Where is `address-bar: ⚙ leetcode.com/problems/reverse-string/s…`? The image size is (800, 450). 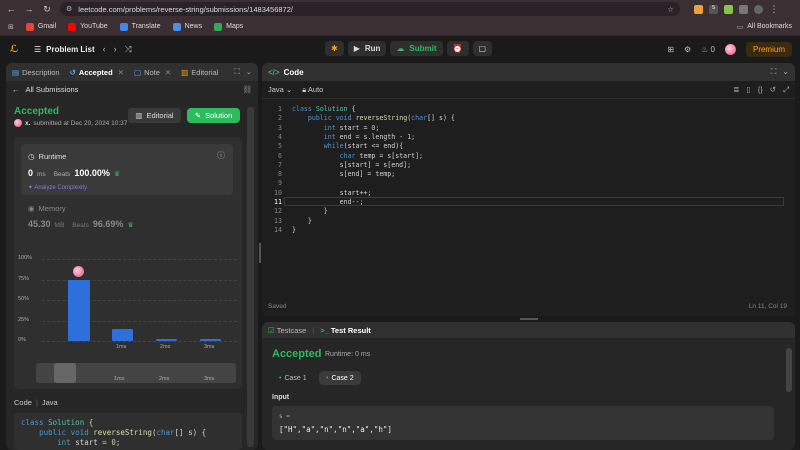 address-bar: ⚙ leetcode.com/problems/reverse-string/s… is located at coordinates (370, 9).